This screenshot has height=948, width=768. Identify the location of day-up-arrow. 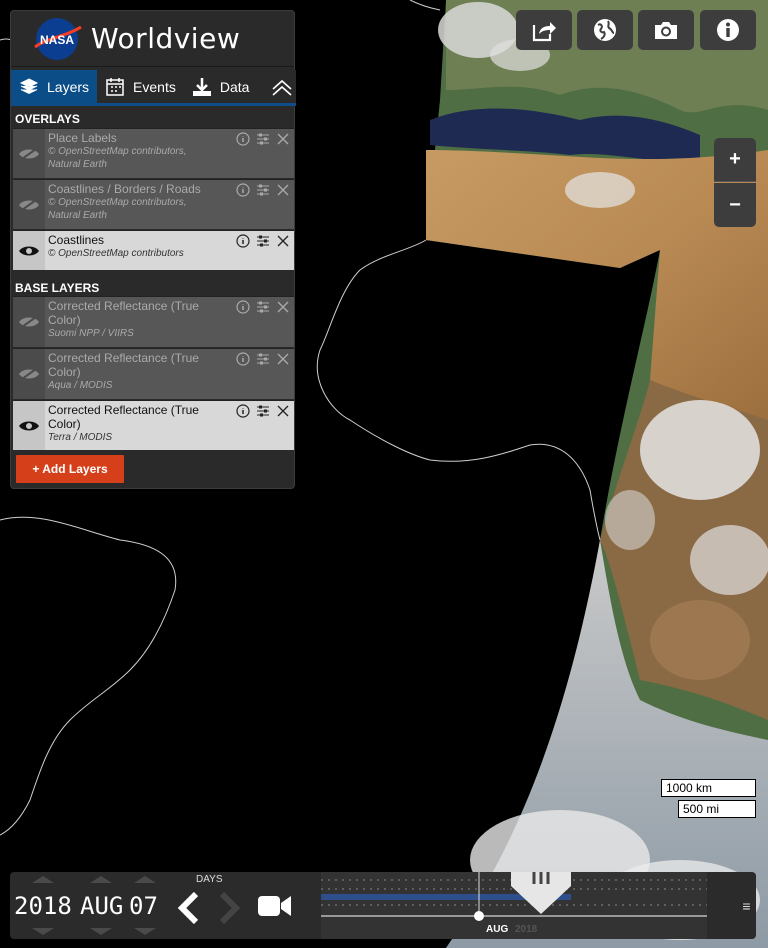
(145, 879).